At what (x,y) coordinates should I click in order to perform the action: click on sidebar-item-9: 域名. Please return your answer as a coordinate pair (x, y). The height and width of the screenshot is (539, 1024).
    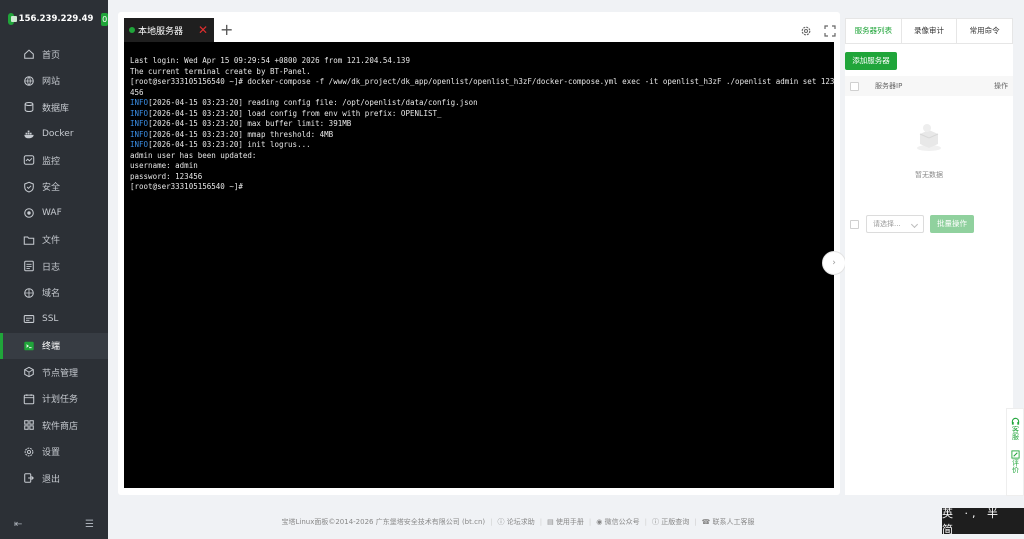
    Looking at the image, I should click on (54, 293).